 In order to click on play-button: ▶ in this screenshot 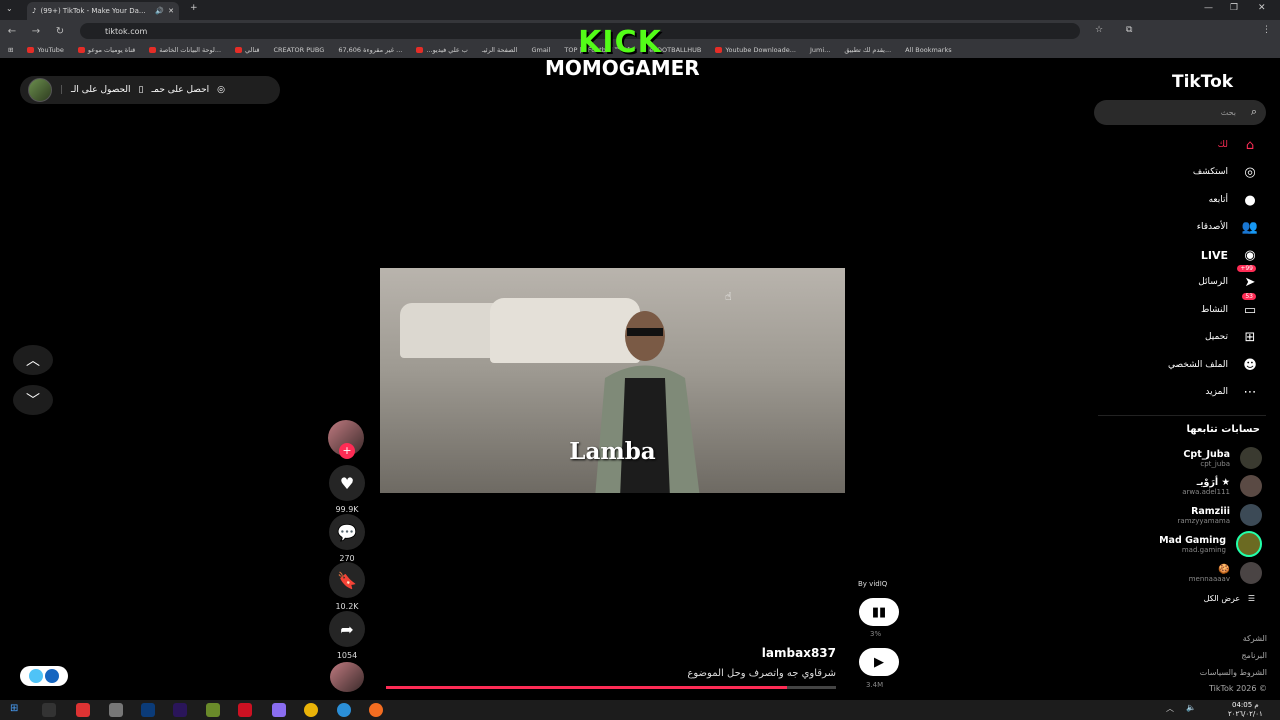, I will do `click(879, 662)`.